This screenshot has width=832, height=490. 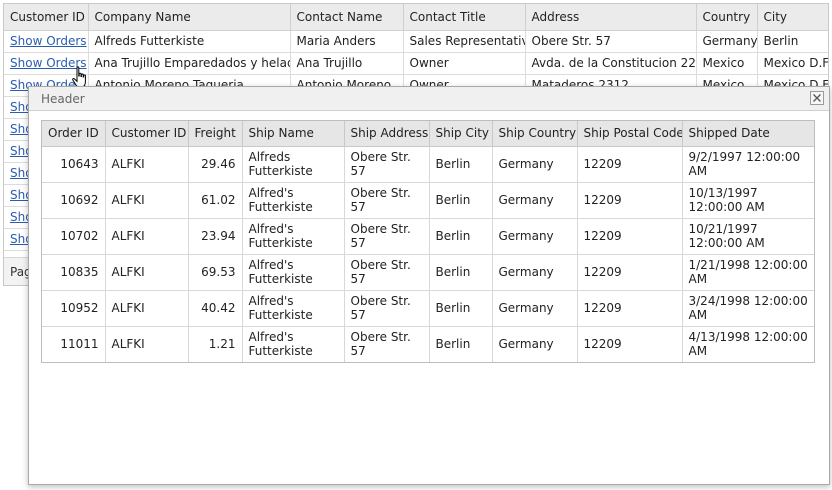 What do you see at coordinates (189, 63) in the screenshot?
I see `company-name-cell: Ana Trujillo Emparedados y helados` at bounding box center [189, 63].